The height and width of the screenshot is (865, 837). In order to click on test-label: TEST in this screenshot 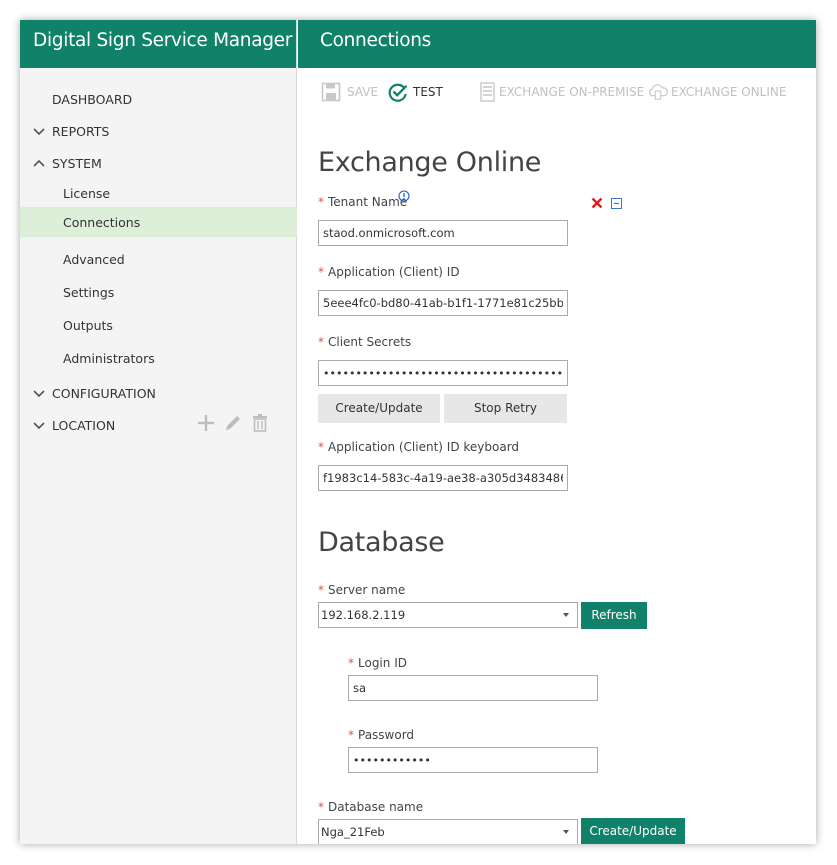, I will do `click(428, 92)`.